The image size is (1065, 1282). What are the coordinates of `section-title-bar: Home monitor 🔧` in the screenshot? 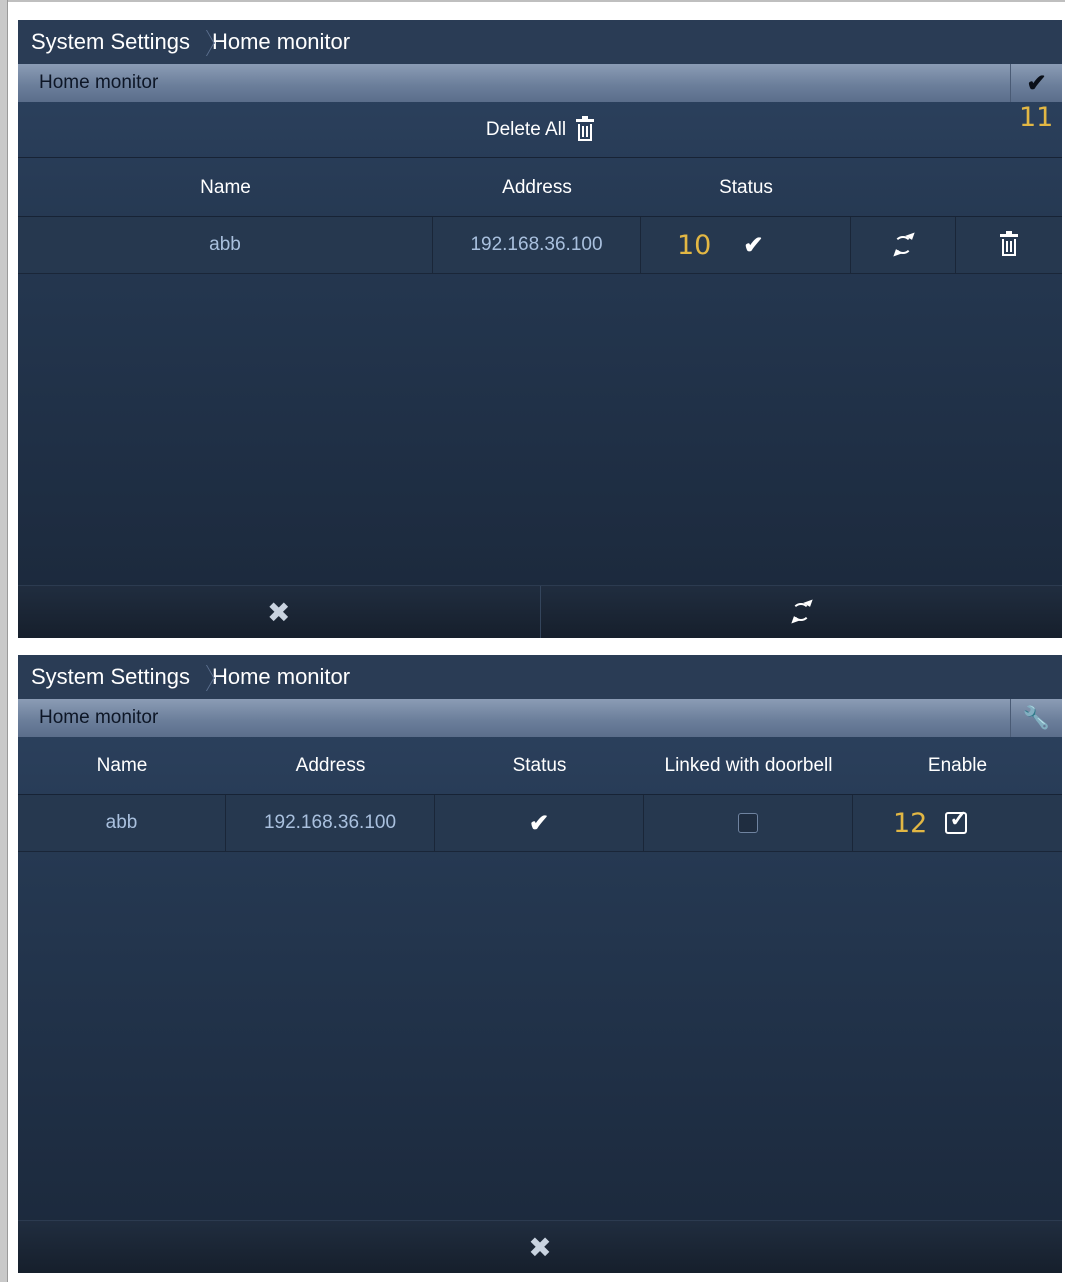 It's located at (540, 718).